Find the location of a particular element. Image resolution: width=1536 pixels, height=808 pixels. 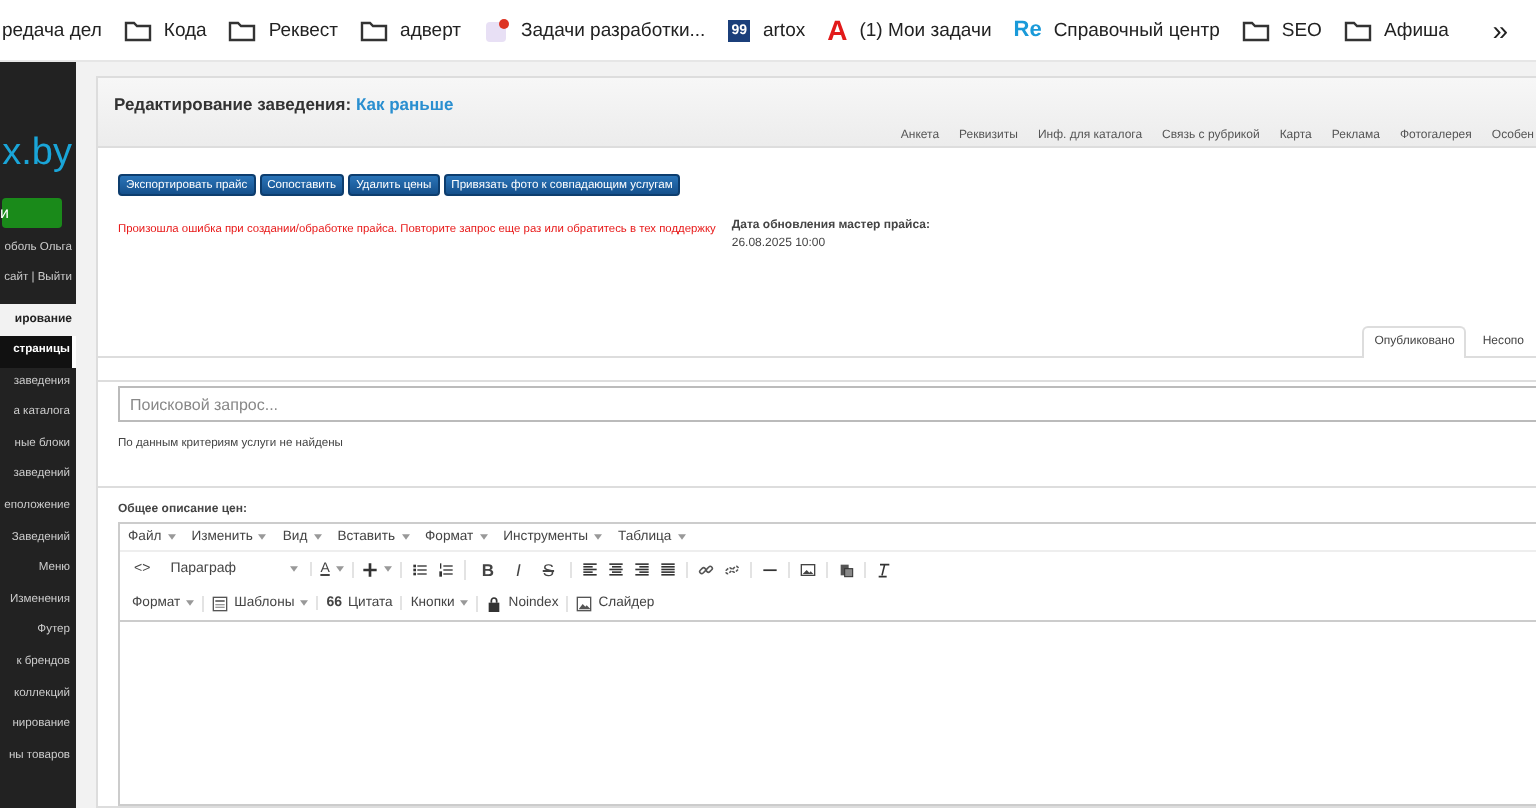

site-icon: A is located at coordinates (837, 30).